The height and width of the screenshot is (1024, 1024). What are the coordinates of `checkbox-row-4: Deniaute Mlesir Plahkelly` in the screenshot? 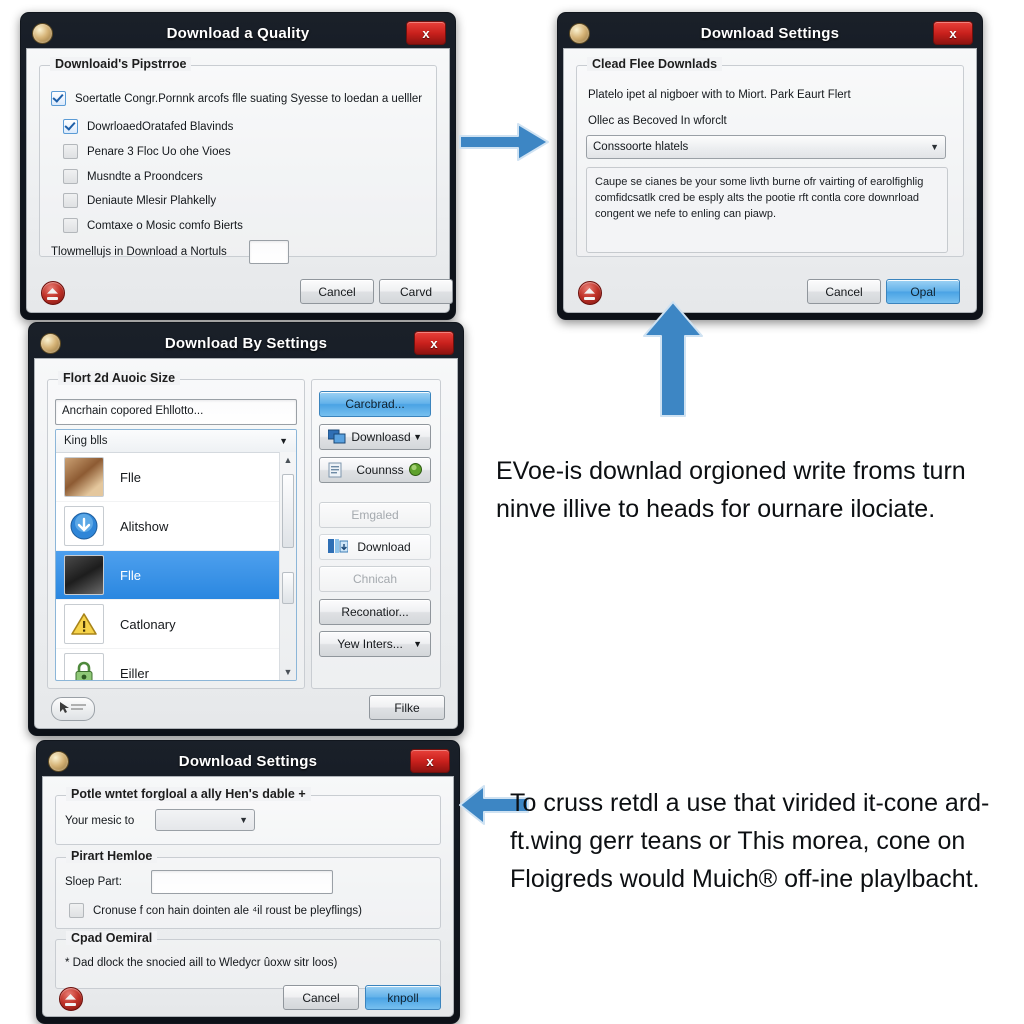 It's located at (139, 200).